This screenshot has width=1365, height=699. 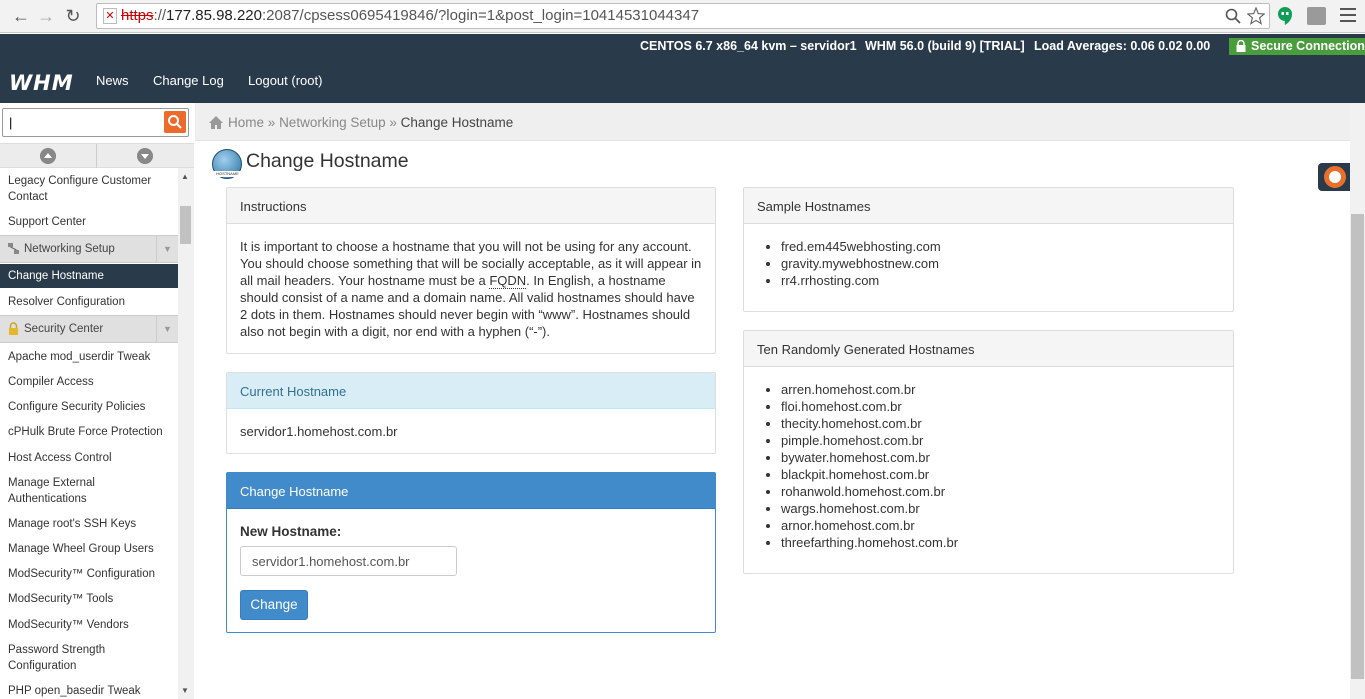 I want to click on sidebar-item-modsecurity-tools: ModSecurity™ Tools, so click(x=92, y=599).